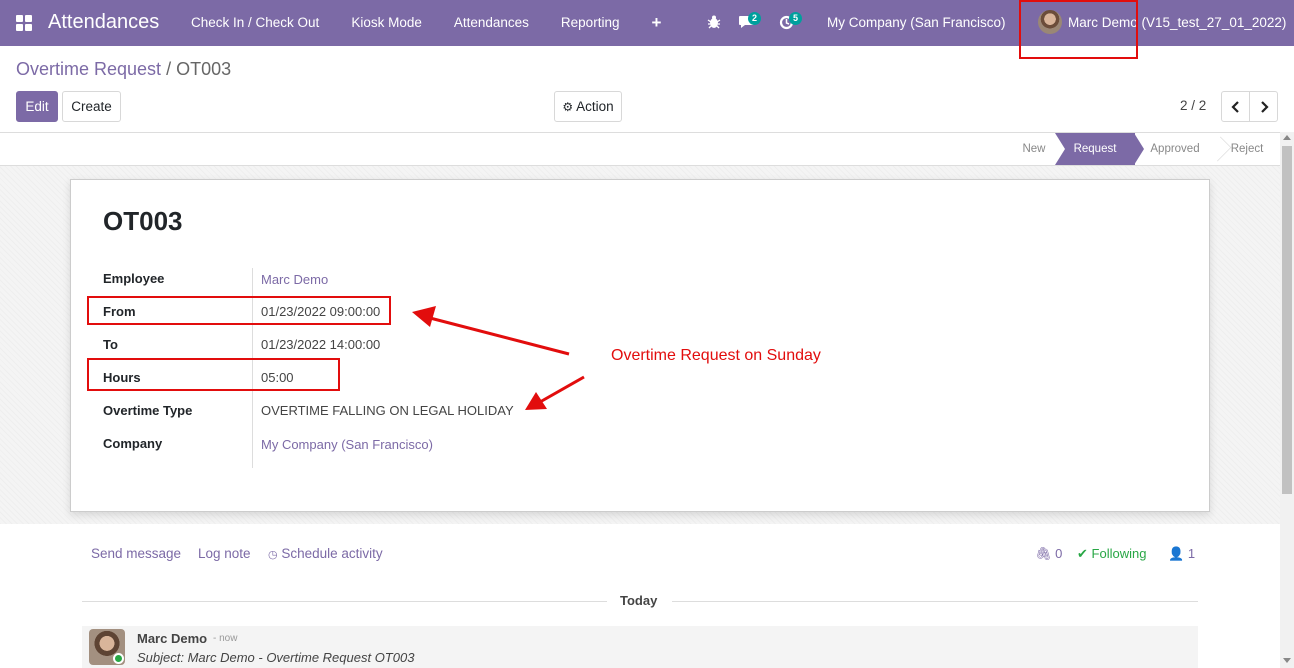  Describe the element at coordinates (1287, 137) in the screenshot. I see `scroll-up-arrow` at that location.